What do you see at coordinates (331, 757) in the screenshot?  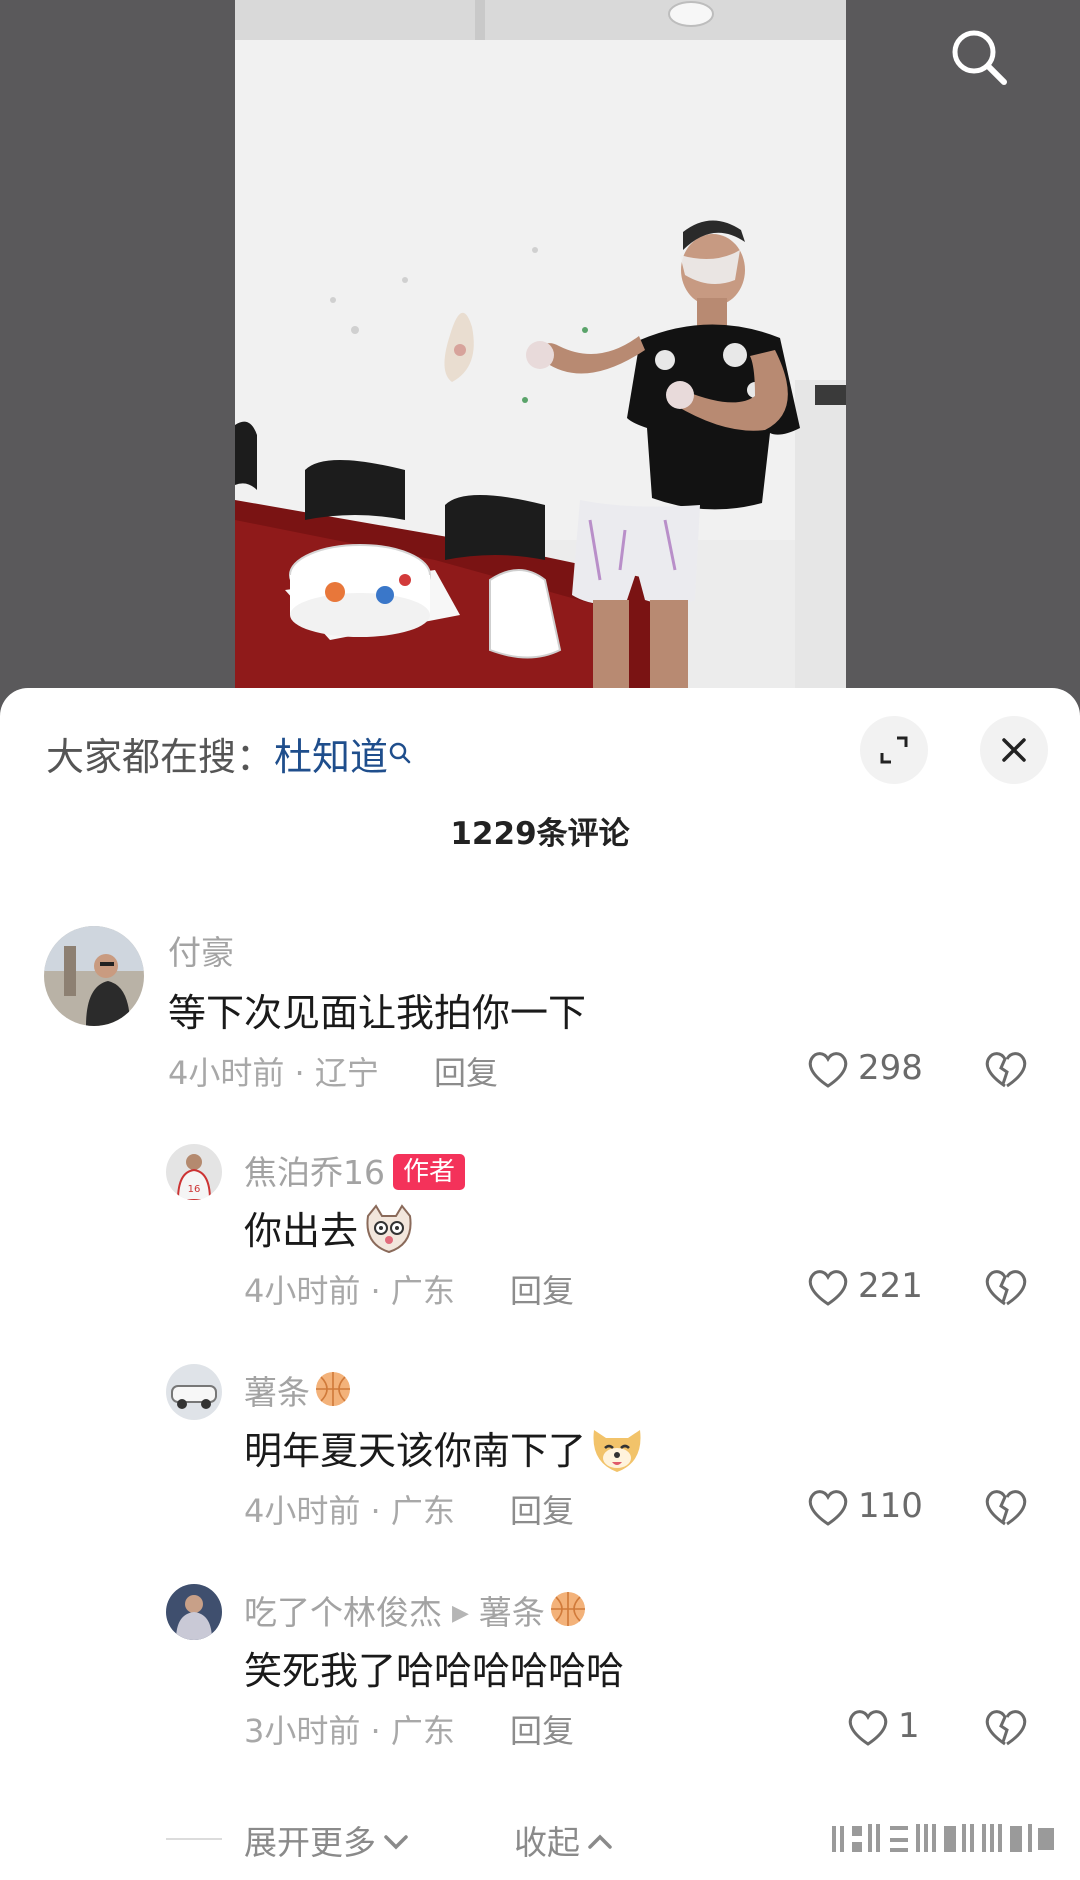 I see `hot-search-keyword: 杜知道` at bounding box center [331, 757].